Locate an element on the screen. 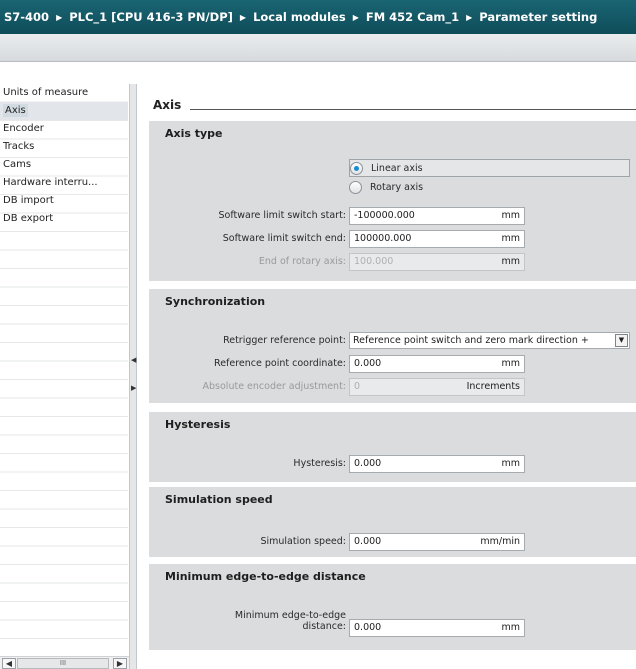  nav-horizontal-scrollbar: ◀ III ▶ is located at coordinates (65, 662).